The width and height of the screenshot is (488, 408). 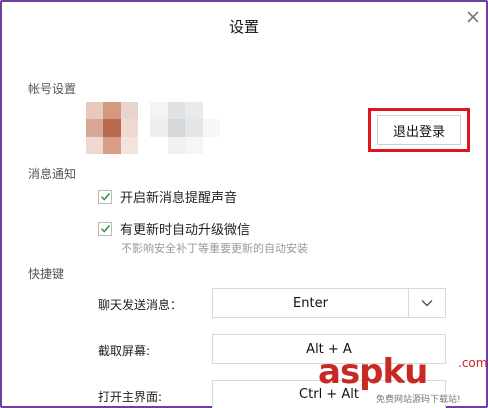 I want to click on auto-update-hint: 不影响安全补丁等重要更新的自动安装, so click(x=214, y=248).